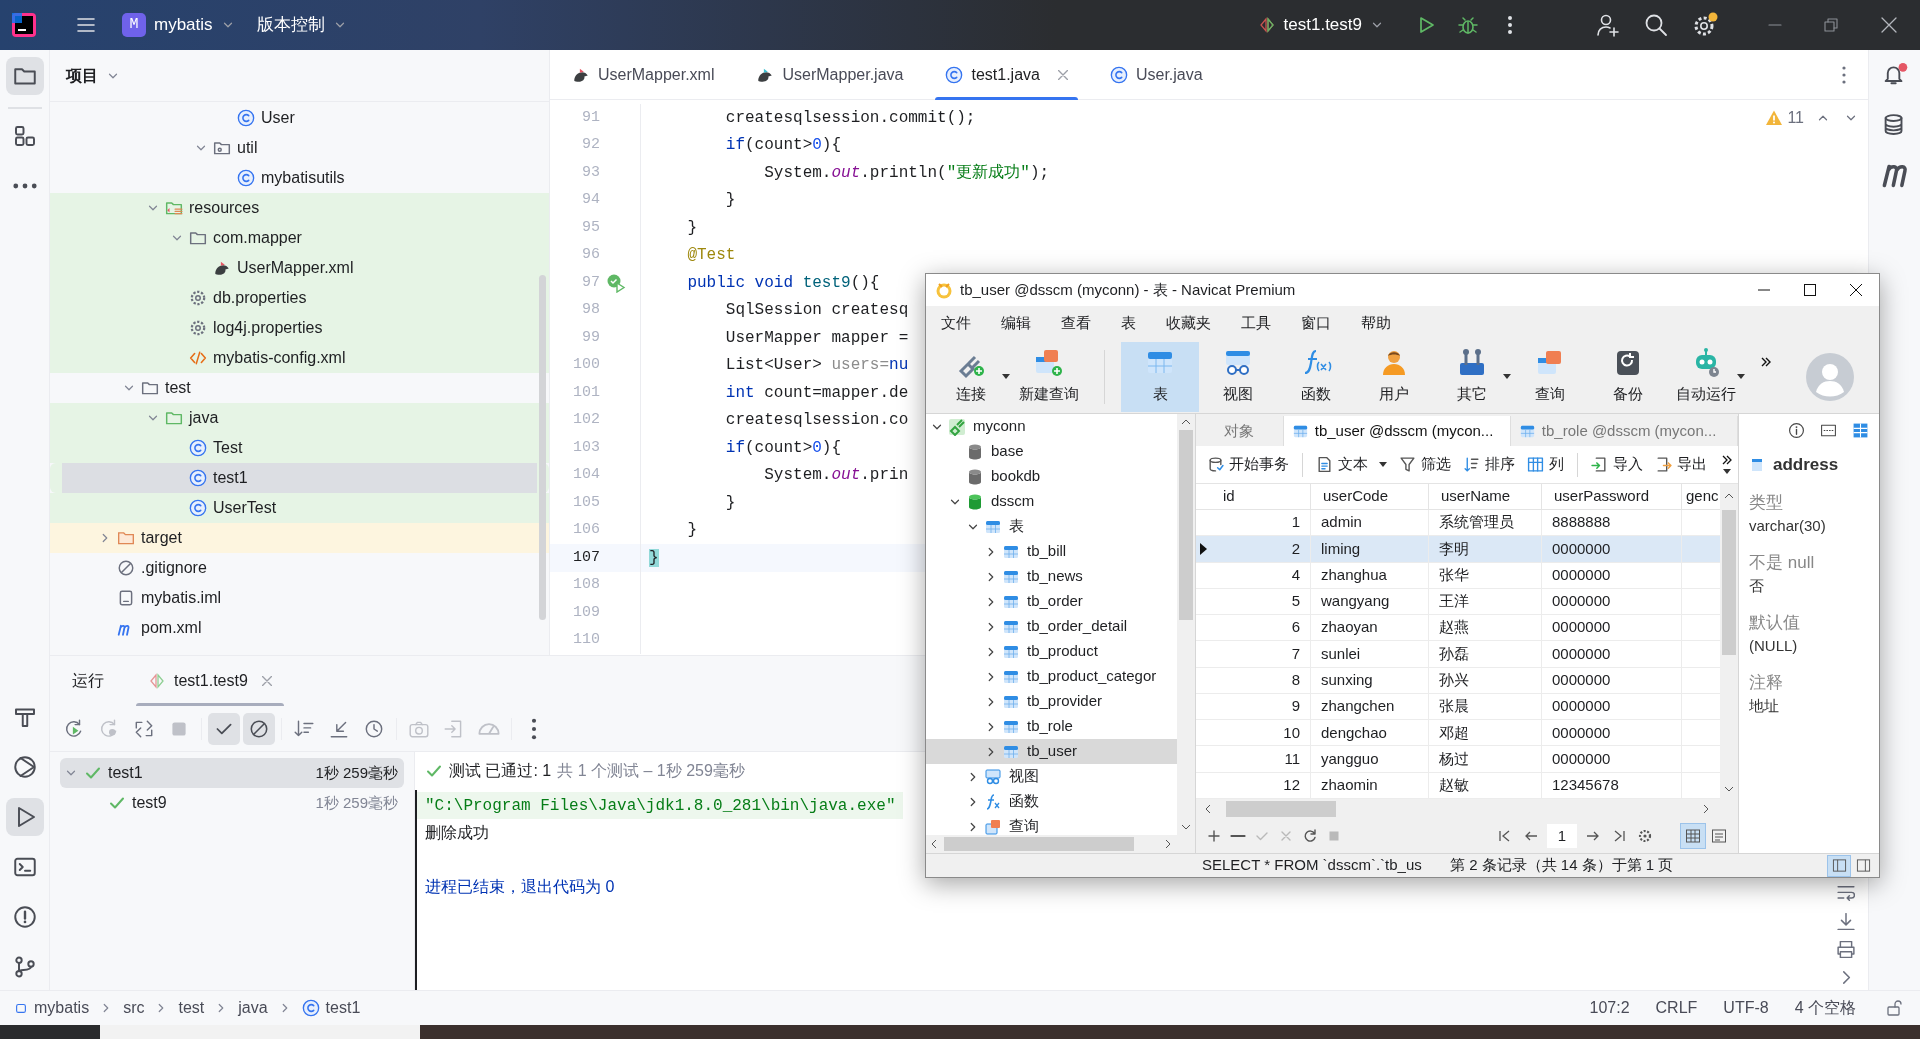  Describe the element at coordinates (178, 25) in the screenshot. I see `project-switcher: M mybatis` at that location.